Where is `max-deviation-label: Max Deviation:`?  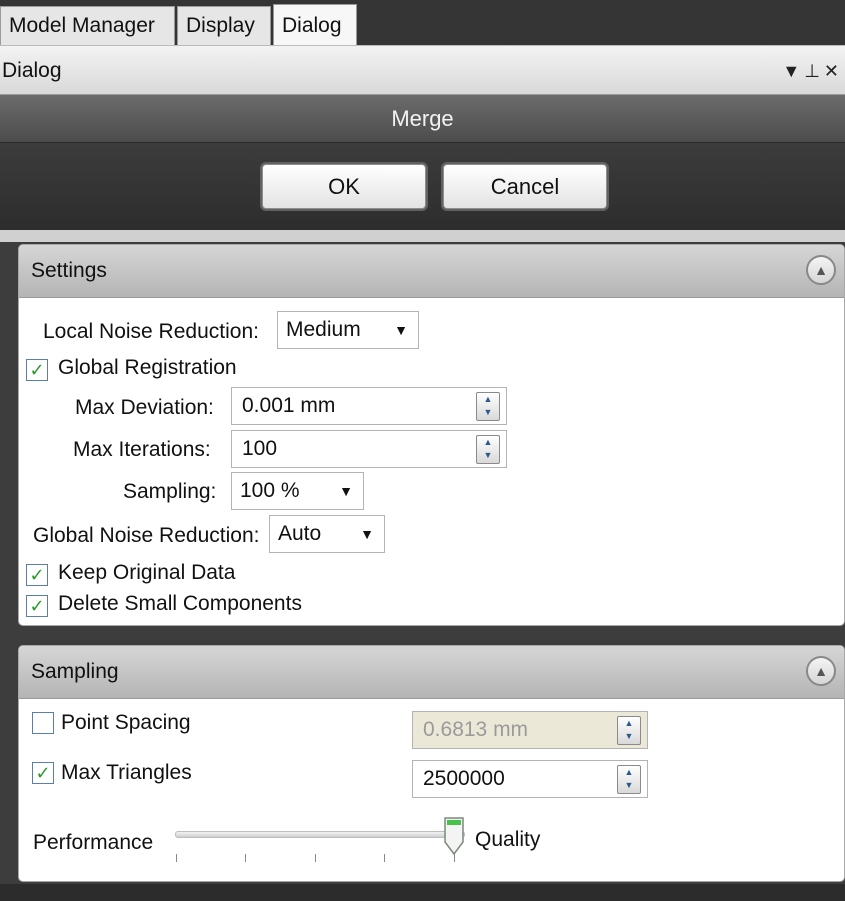
max-deviation-label: Max Deviation: is located at coordinates (144, 407).